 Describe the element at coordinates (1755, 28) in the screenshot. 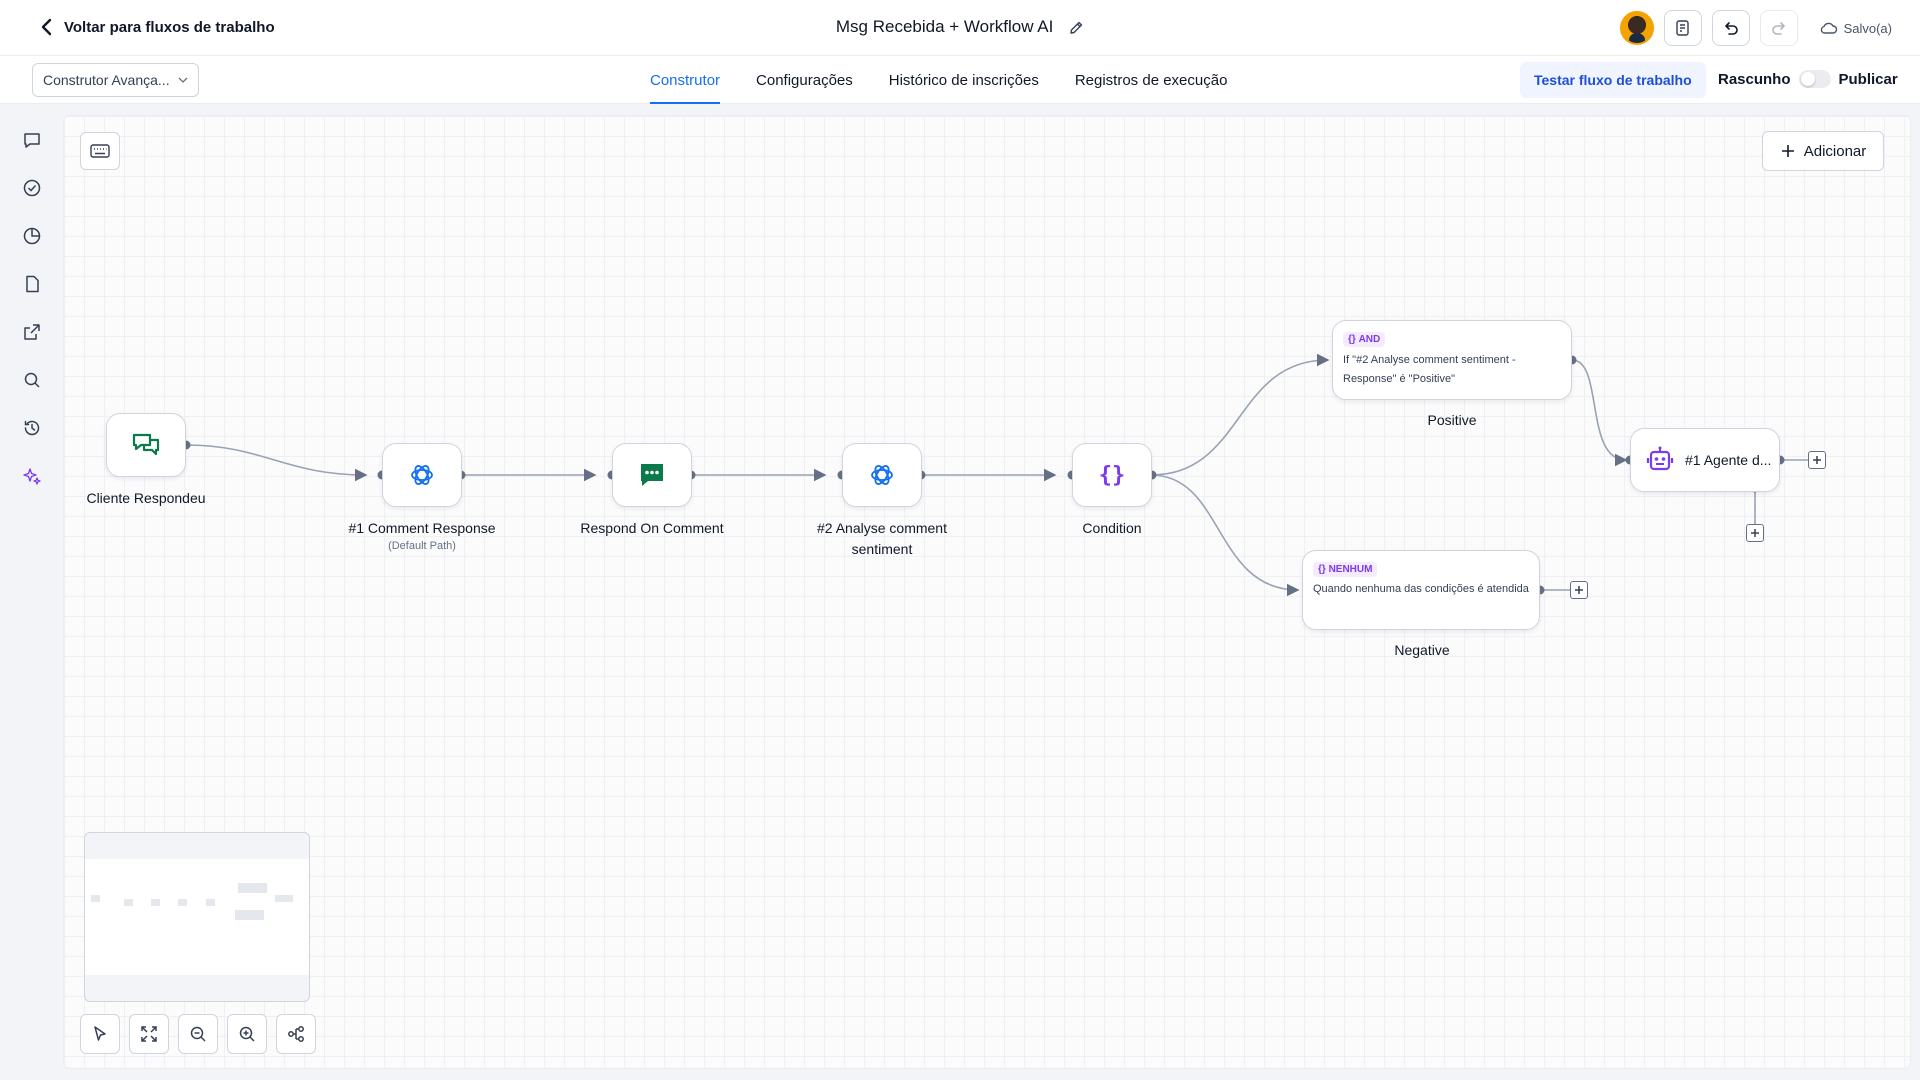

I see `header-actions: Salvo(a)` at that location.